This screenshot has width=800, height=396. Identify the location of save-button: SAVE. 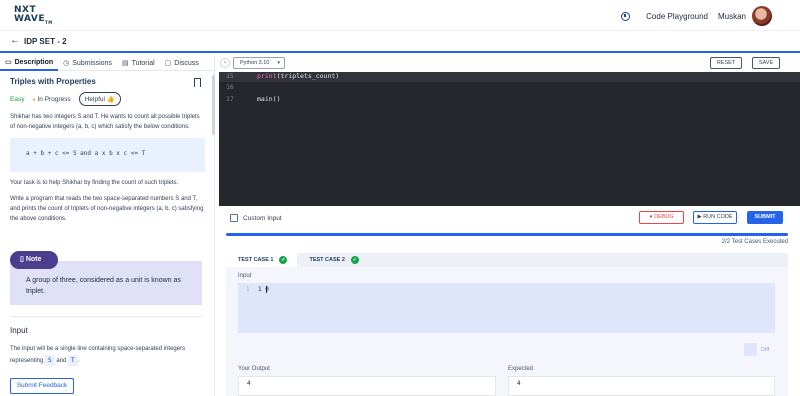
(766, 63).